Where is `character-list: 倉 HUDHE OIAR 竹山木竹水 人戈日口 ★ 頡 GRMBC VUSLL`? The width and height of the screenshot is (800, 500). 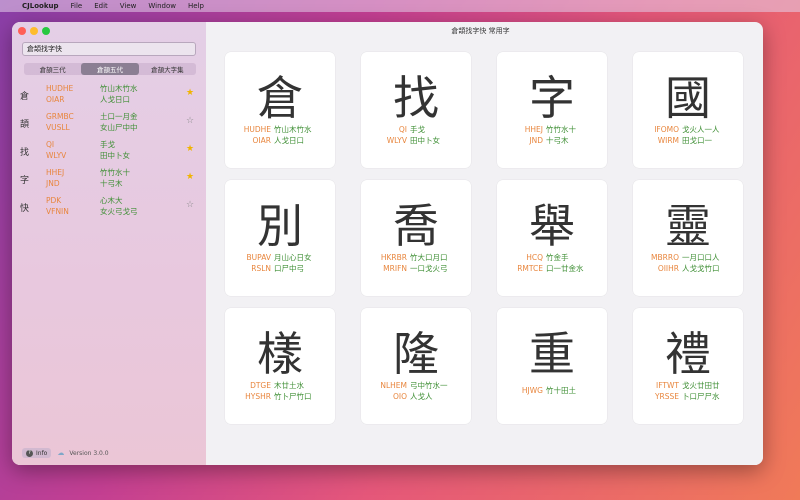 character-list: 倉 HUDHE OIAR 竹山木竹水 人戈日口 ★ 頡 GRMBC VUSLL is located at coordinates (109, 152).